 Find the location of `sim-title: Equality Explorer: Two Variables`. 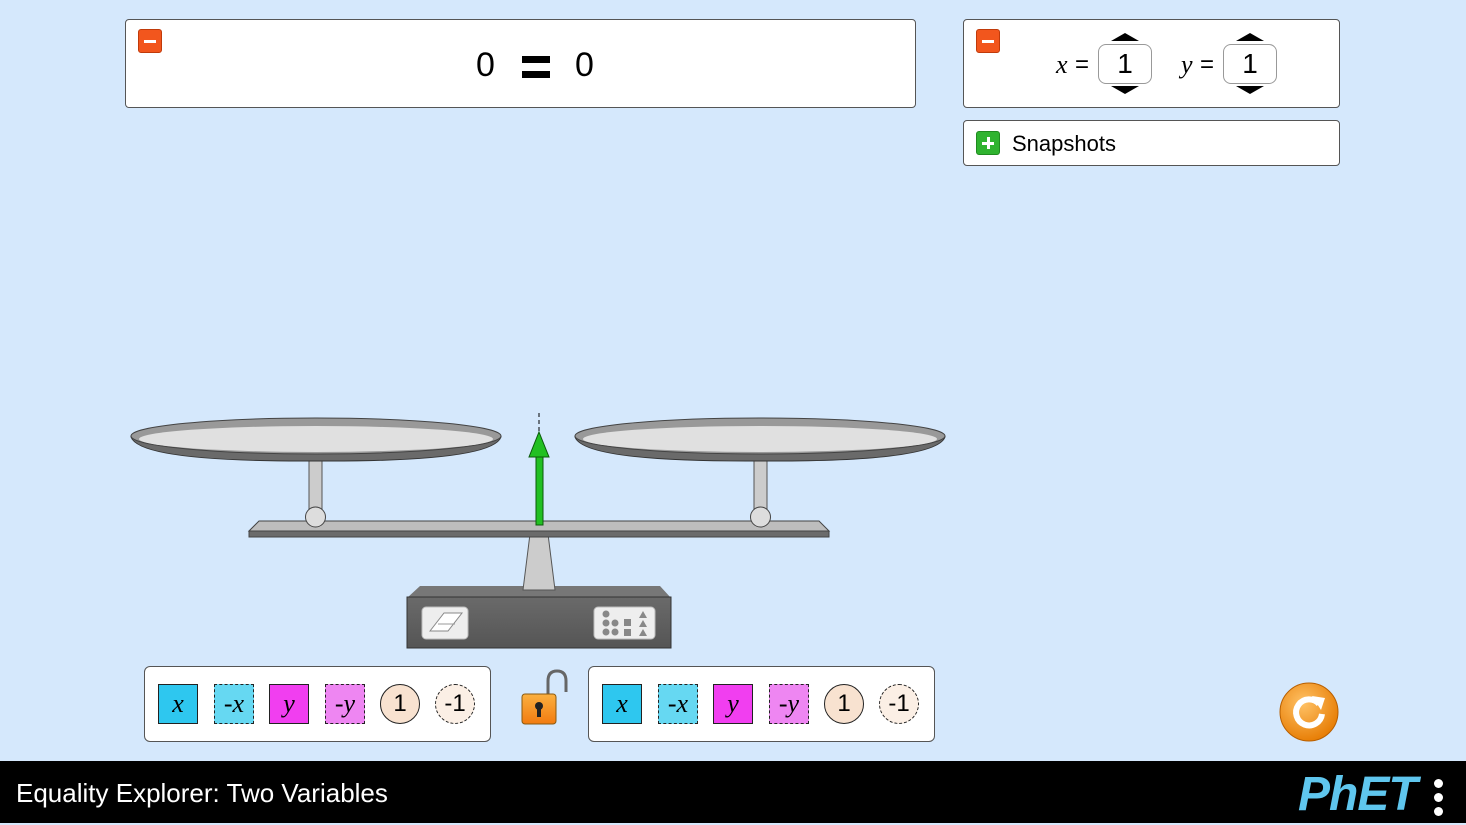

sim-title: Equality Explorer: Two Variables is located at coordinates (202, 793).